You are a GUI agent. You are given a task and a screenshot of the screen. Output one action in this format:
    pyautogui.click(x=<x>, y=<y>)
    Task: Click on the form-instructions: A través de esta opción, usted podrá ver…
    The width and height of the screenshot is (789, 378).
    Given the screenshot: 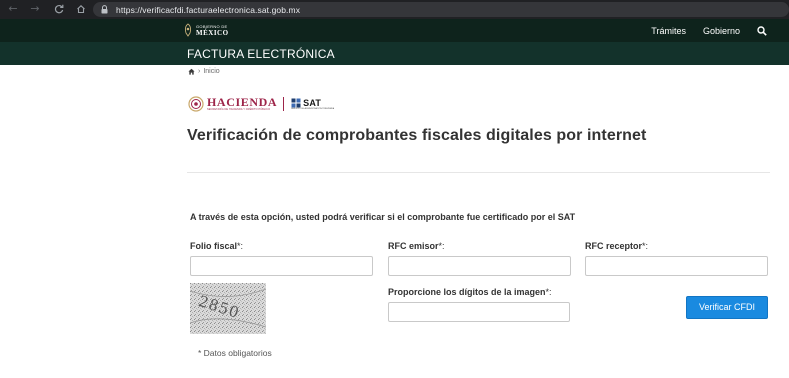 What is the action you would take?
    pyautogui.click(x=383, y=217)
    